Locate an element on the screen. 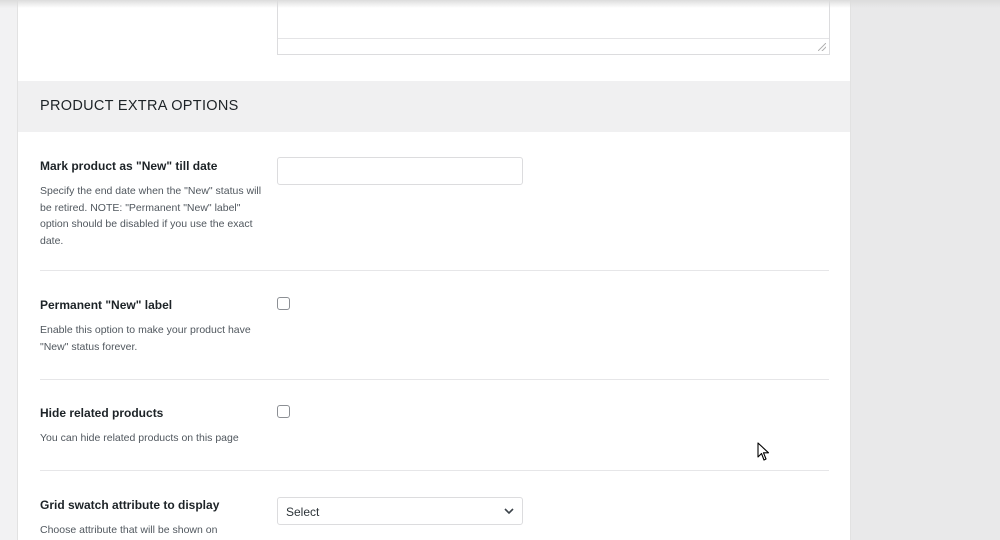  top-shadow is located at coordinates (500, 4).